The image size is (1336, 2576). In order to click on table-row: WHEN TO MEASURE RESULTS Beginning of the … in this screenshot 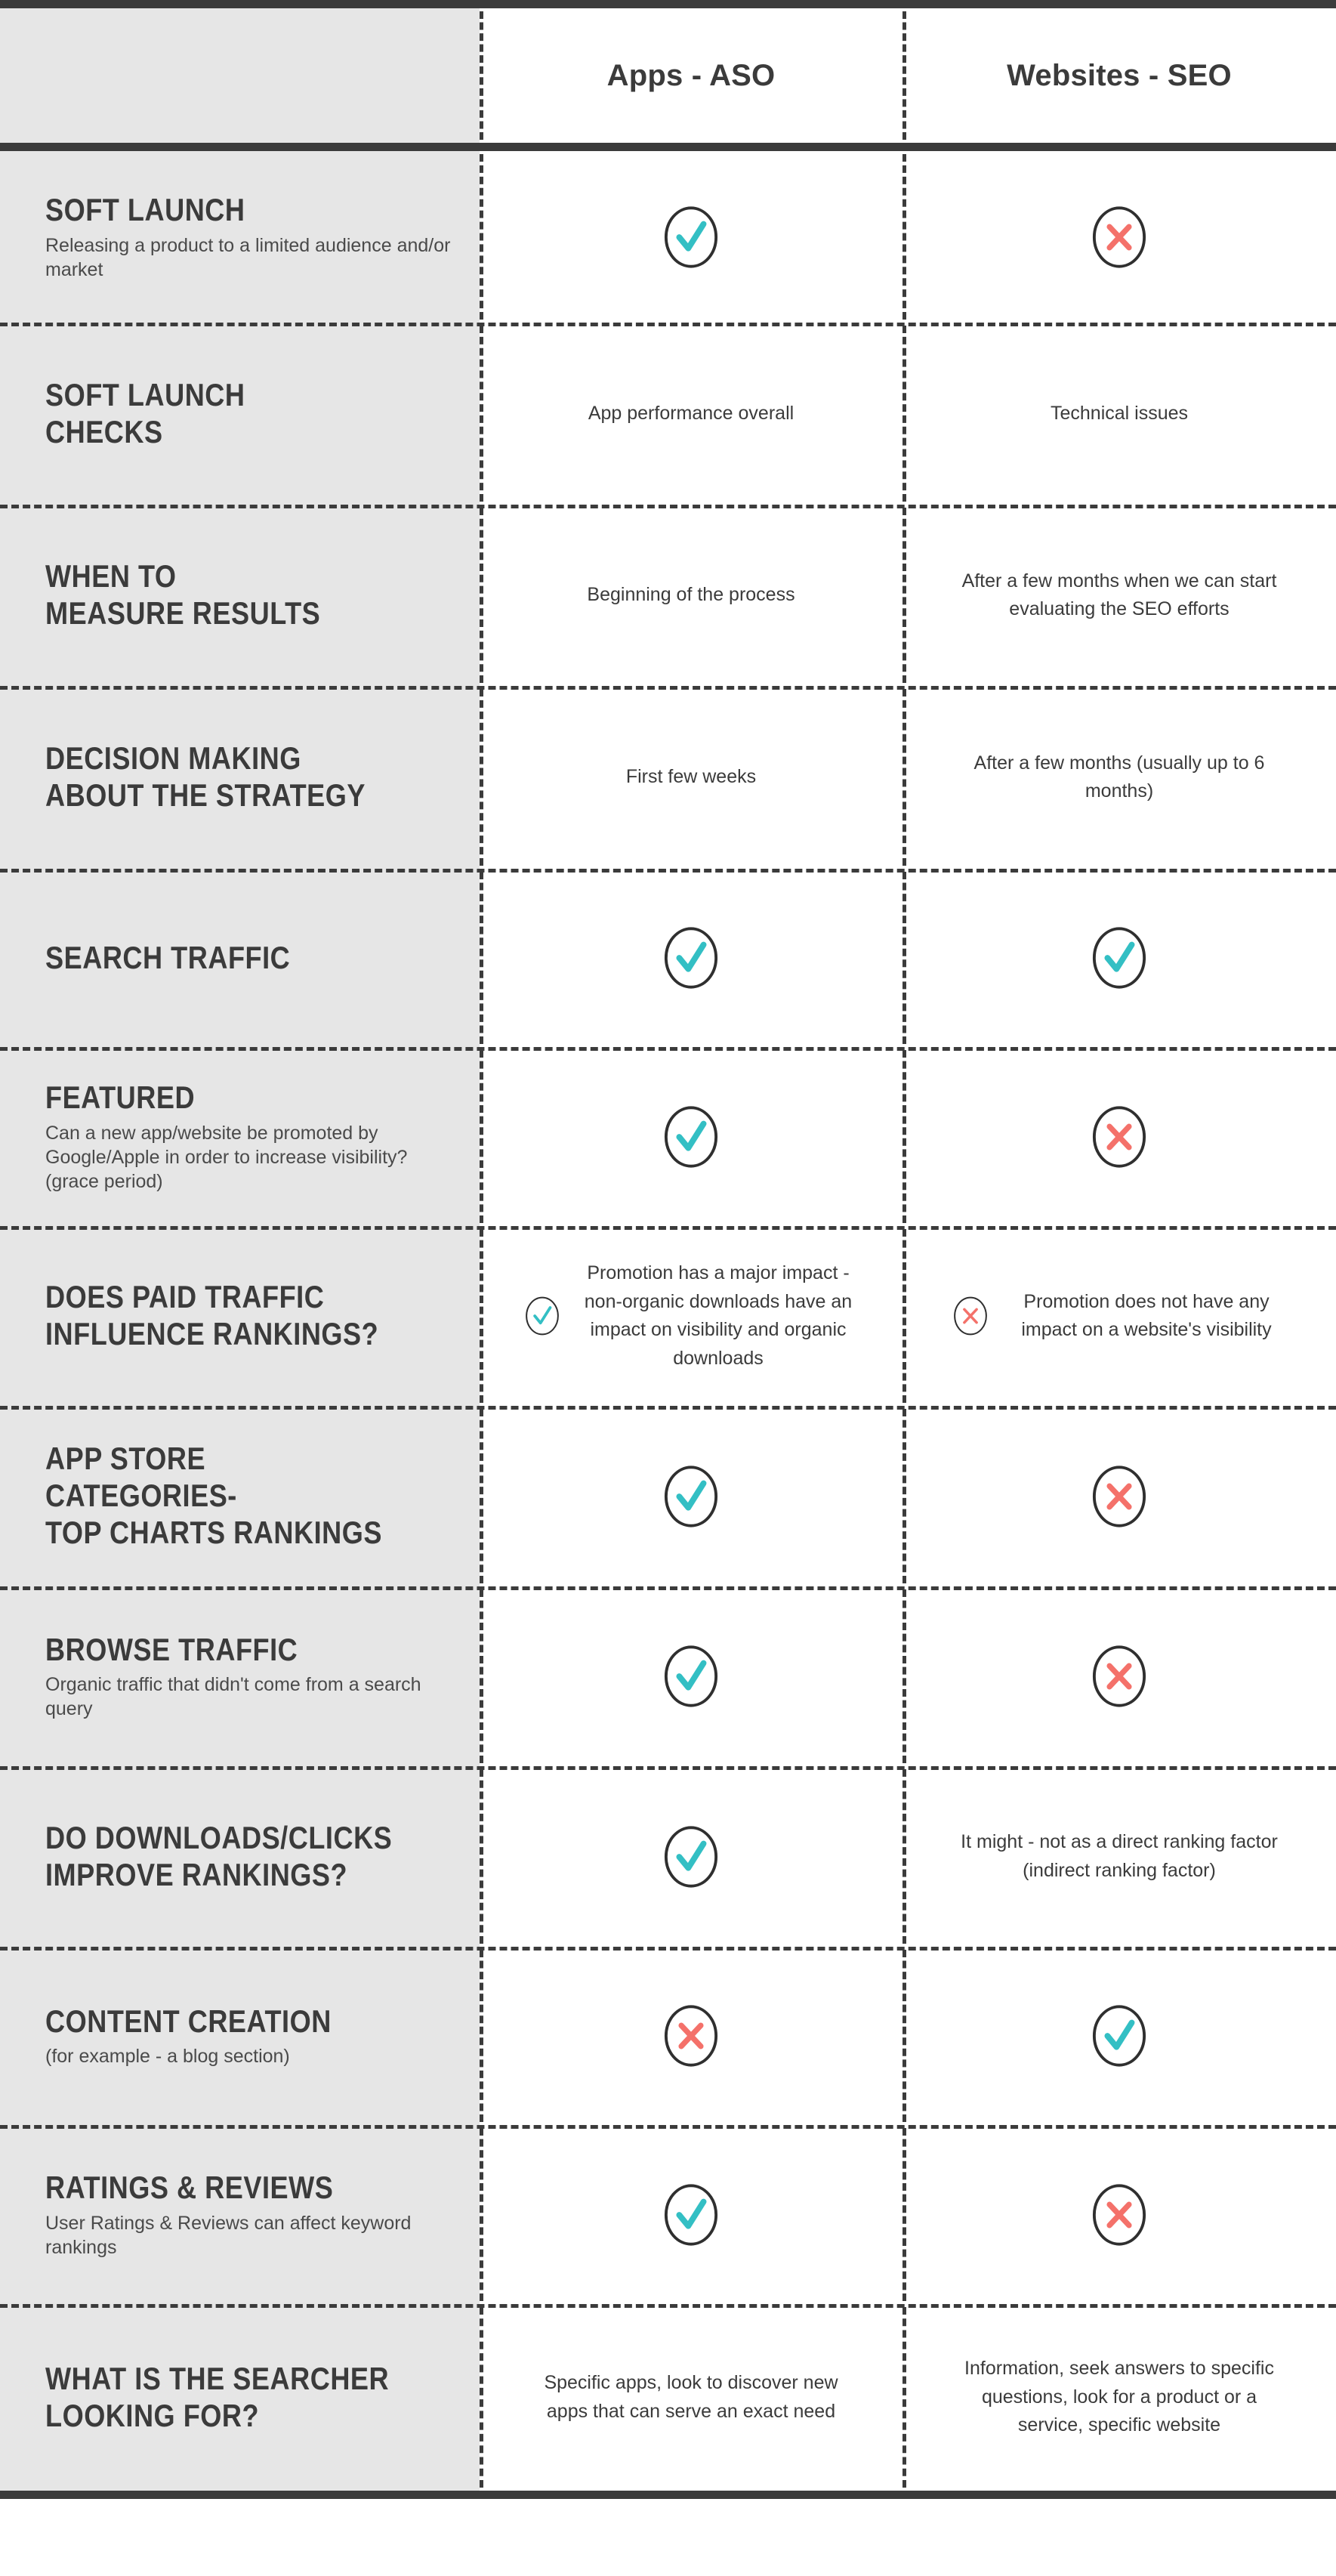, I will do `click(668, 595)`.